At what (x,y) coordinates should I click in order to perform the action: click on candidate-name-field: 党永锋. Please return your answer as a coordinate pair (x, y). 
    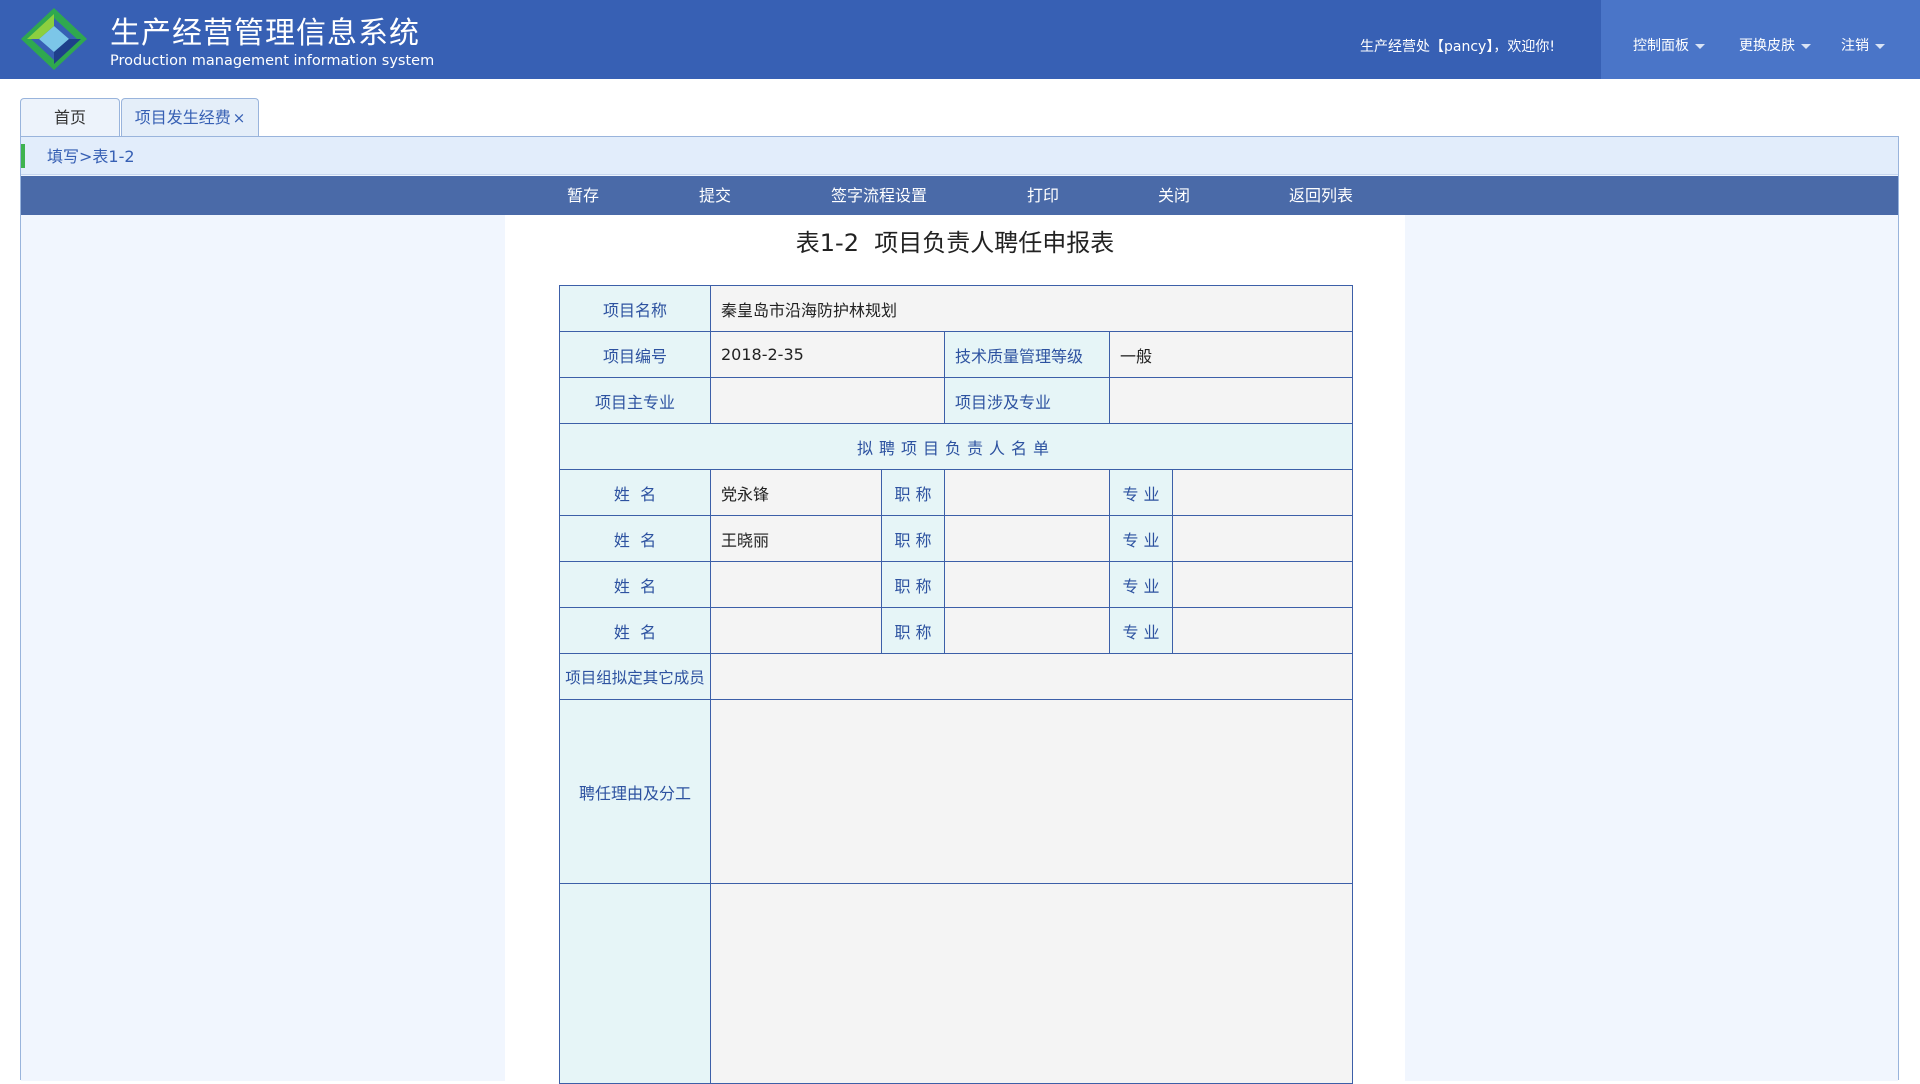
    Looking at the image, I should click on (796, 492).